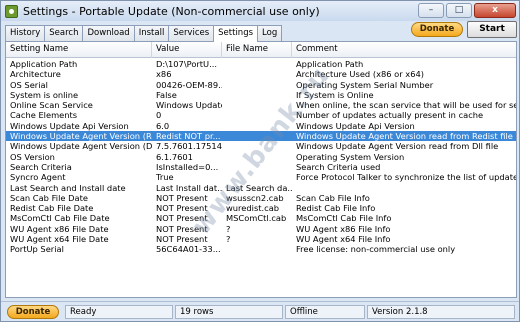  I want to click on tab-download: Download, so click(108, 33).